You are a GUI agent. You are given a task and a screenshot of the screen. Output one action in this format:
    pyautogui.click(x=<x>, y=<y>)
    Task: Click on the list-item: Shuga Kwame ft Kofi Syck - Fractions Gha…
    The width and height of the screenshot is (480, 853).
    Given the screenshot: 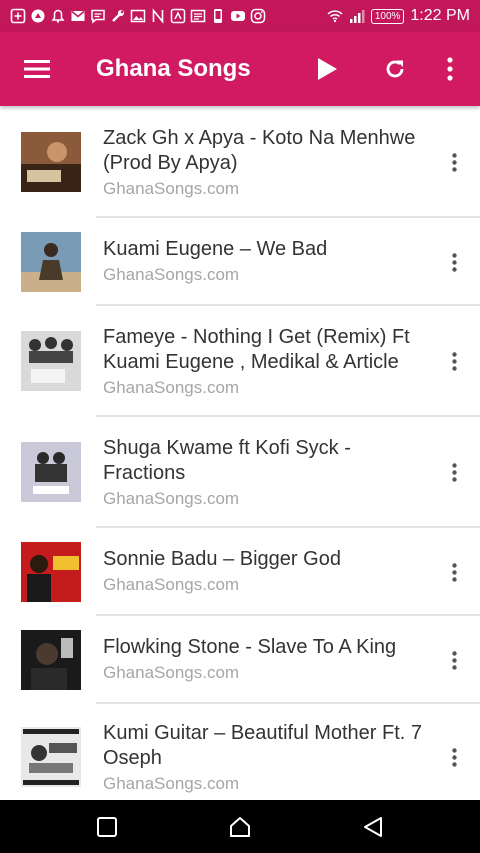 What is the action you would take?
    pyautogui.click(x=240, y=472)
    